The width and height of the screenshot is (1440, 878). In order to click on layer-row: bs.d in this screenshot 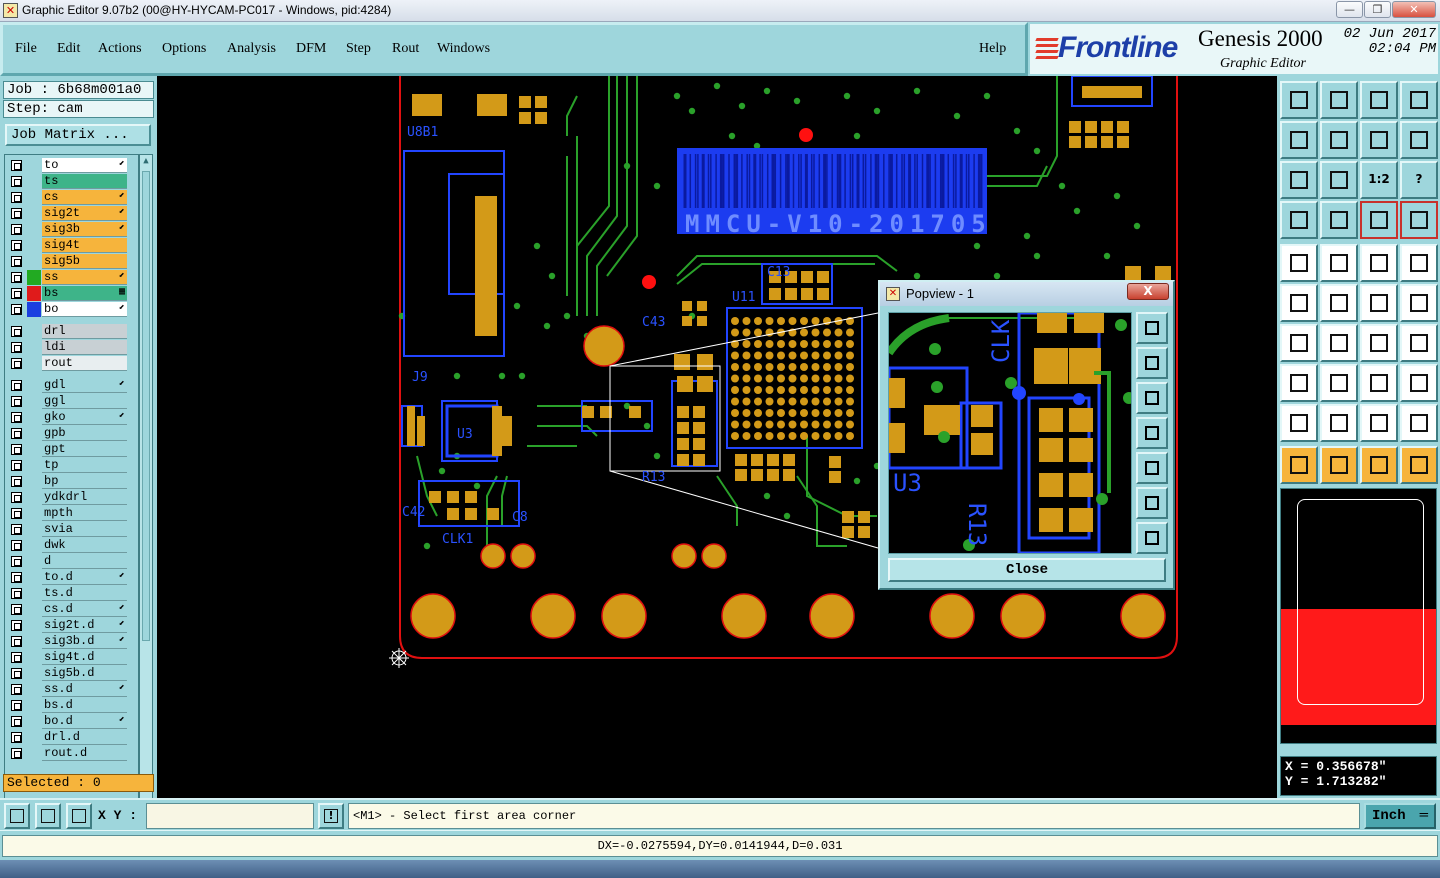, I will do `click(67, 705)`.